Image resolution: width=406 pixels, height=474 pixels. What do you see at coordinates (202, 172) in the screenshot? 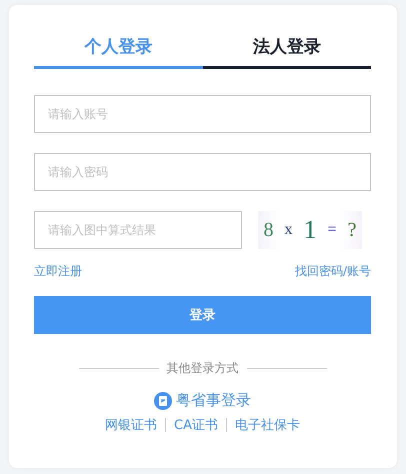
I see `password-field: 请输入密码` at bounding box center [202, 172].